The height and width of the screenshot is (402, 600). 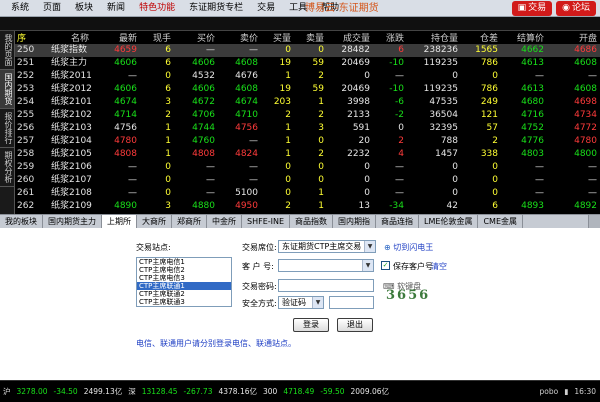 What do you see at coordinates (440, 63) in the screenshot?
I see `quote-cell-oi: 119235` at bounding box center [440, 63].